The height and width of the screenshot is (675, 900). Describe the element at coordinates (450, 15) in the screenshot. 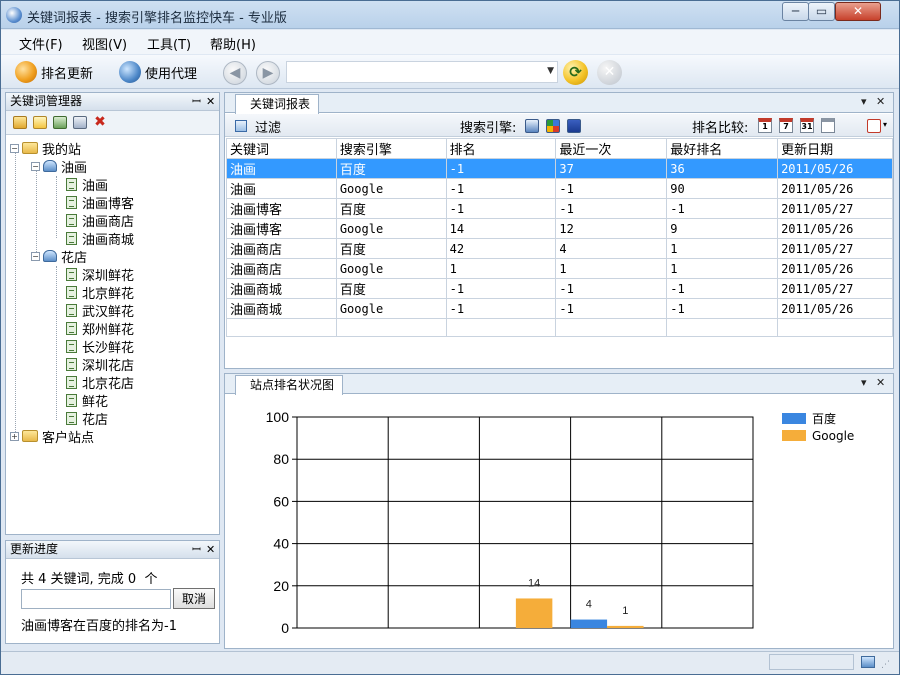

I see `title-bar: 关键词报表 - 搜索引擎排名监控快车 - 专业版 ─ ▭ ✕` at that location.